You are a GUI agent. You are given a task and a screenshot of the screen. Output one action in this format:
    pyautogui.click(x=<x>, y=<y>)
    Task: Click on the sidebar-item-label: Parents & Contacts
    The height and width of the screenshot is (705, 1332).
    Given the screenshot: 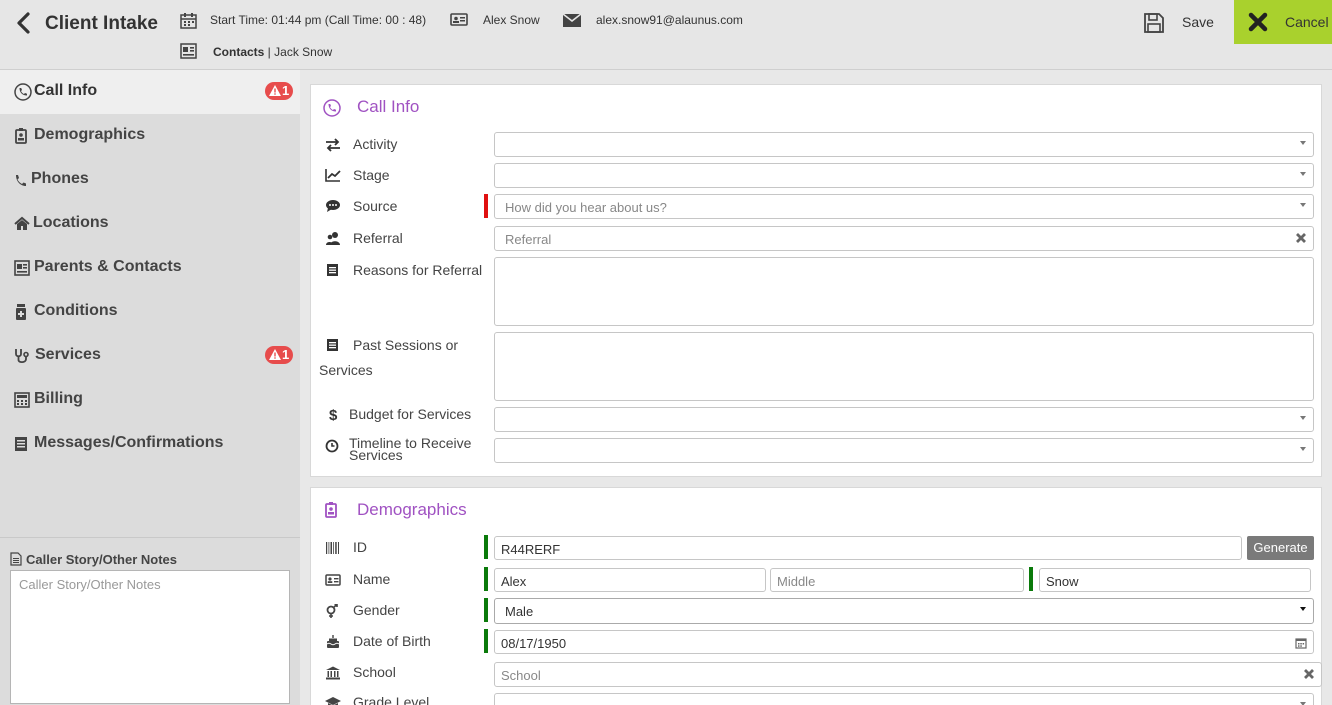 What is the action you would take?
    pyautogui.click(x=108, y=266)
    